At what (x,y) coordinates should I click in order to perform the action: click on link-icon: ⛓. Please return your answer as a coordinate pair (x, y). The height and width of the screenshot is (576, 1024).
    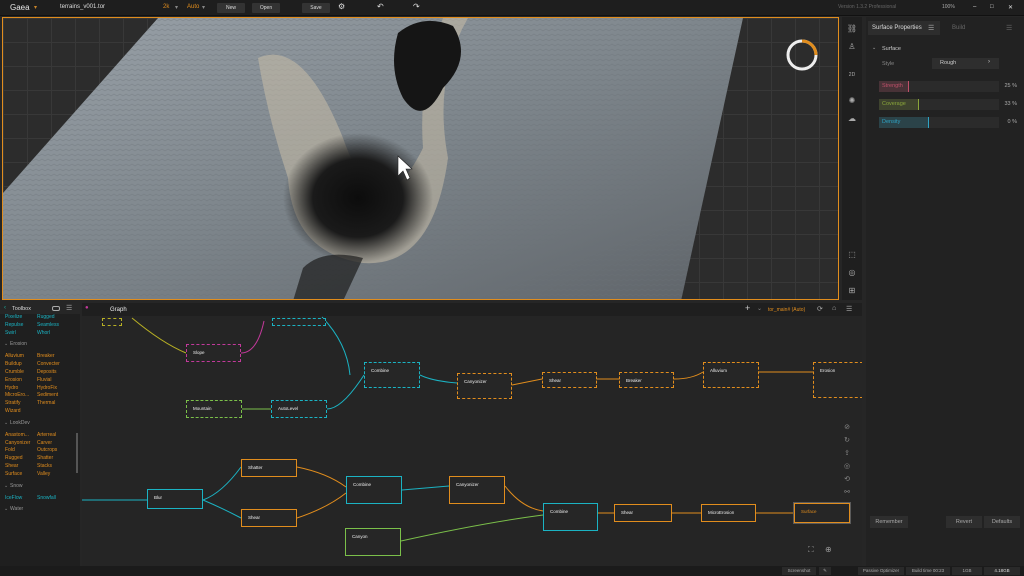
    Looking at the image, I should click on (852, 29).